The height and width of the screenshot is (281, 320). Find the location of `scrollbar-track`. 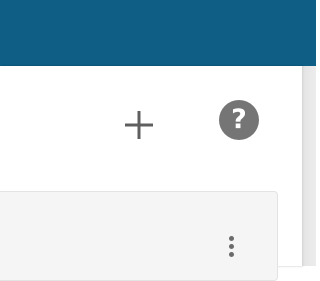

scrollbar-track is located at coordinates (309, 166).